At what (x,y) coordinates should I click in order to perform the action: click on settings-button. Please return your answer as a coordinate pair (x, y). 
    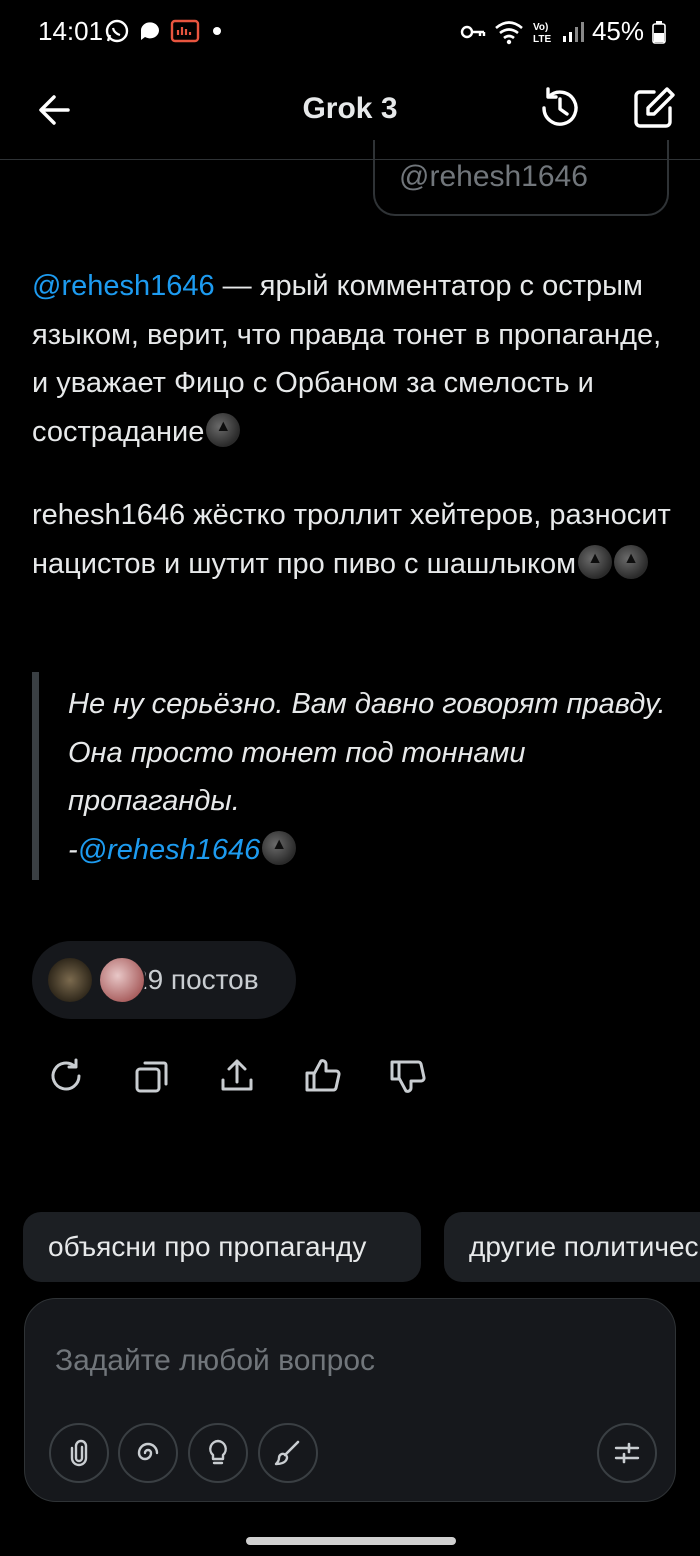
    Looking at the image, I should click on (627, 1453).